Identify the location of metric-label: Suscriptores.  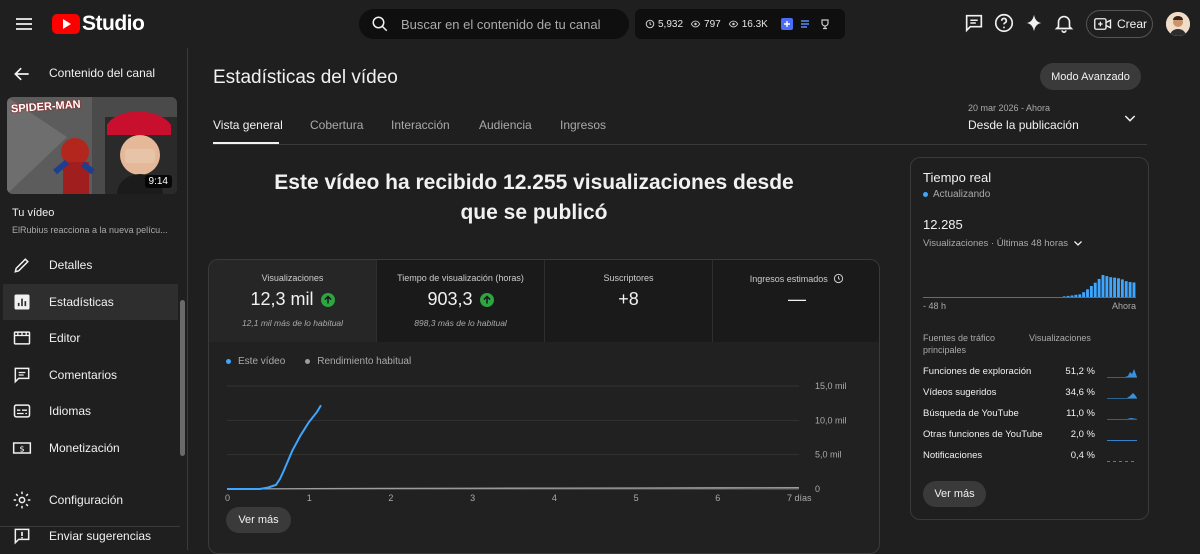
(628, 278).